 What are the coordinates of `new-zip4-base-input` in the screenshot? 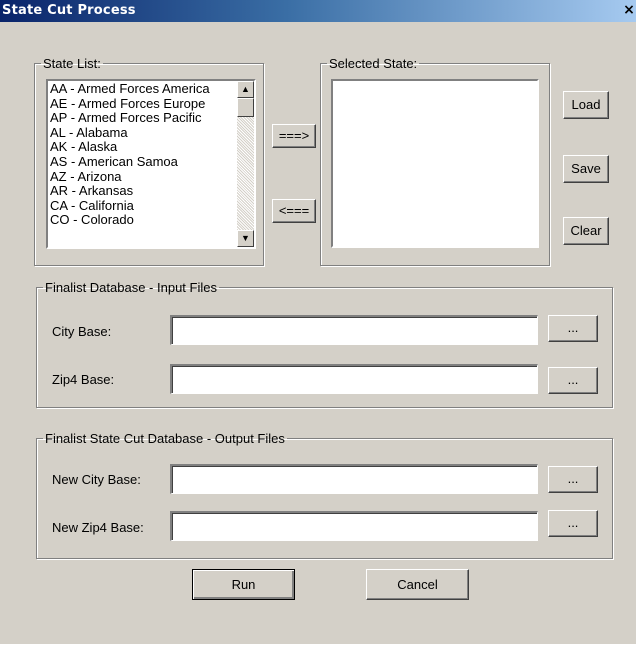 It's located at (354, 526).